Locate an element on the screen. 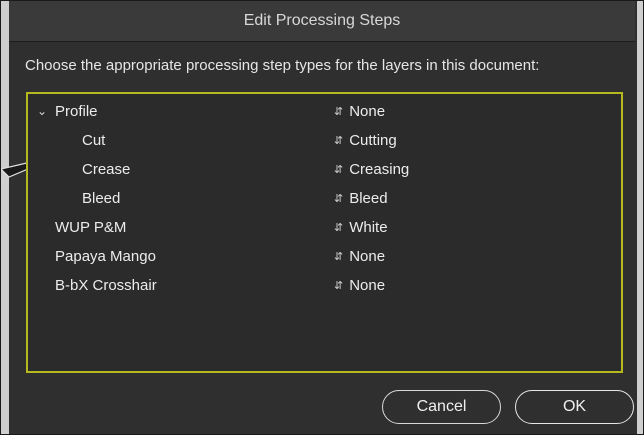 The image size is (644, 435). step-value: White is located at coordinates (368, 227).